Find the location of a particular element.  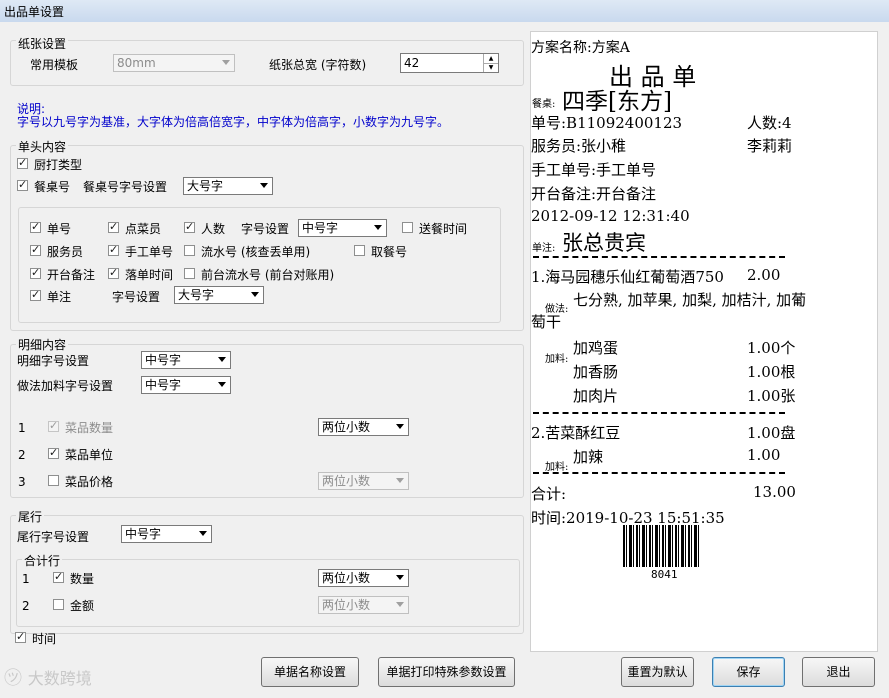

addon-4-qty: 1.00 is located at coordinates (764, 455).